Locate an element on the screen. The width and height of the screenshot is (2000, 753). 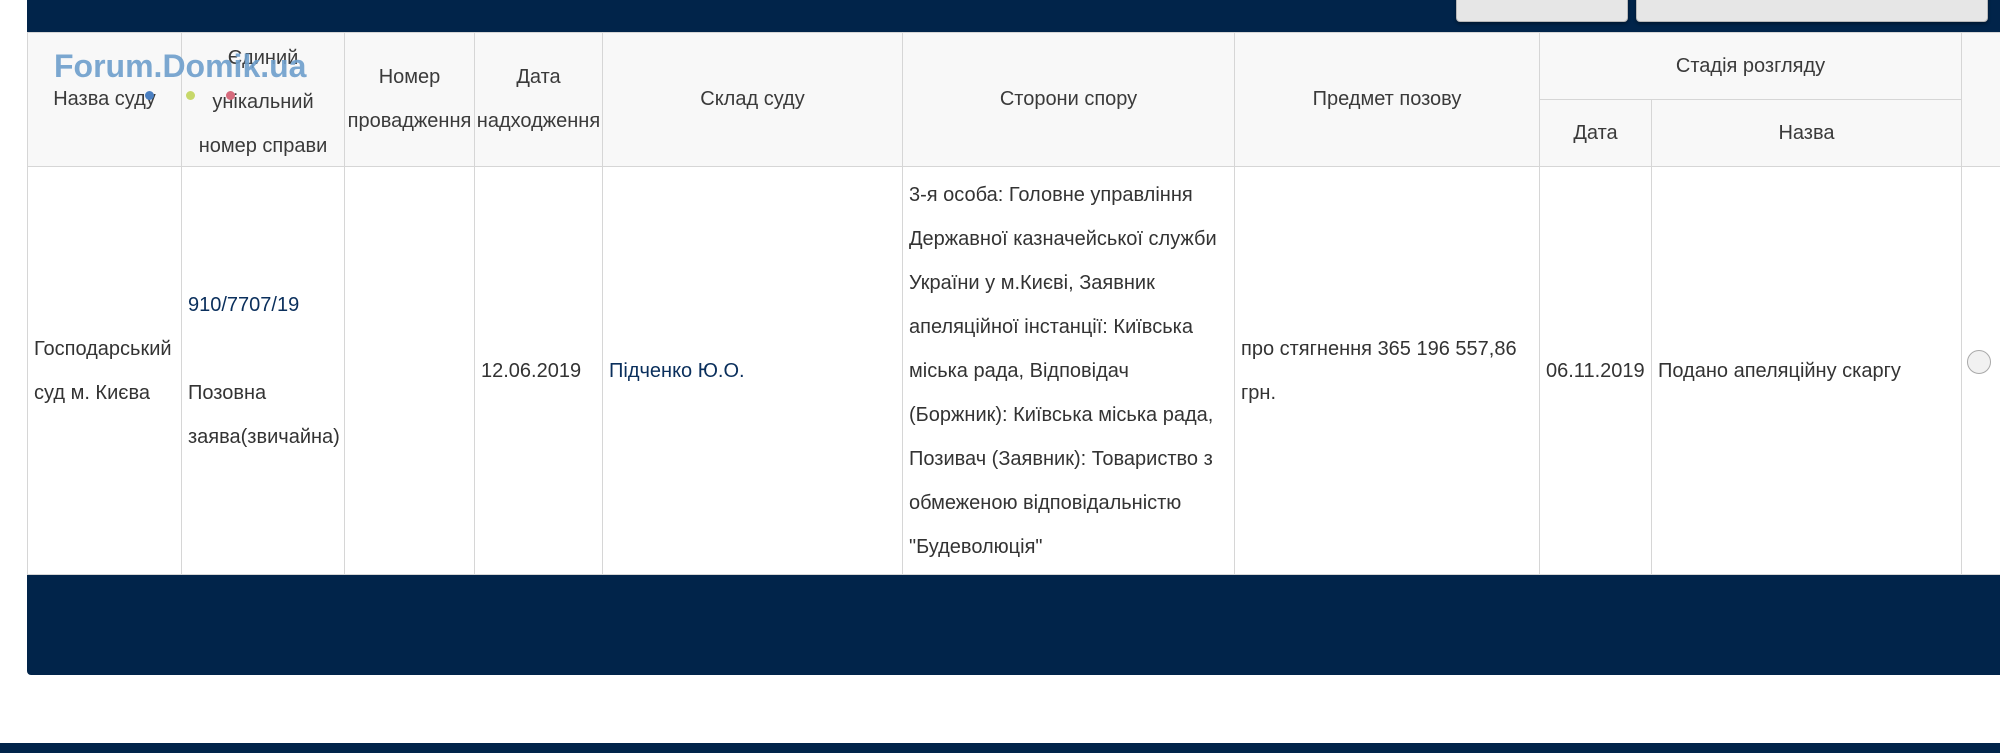
cell-case: 910/7707/19 Позовна заява(звичайна) is located at coordinates (263, 370).